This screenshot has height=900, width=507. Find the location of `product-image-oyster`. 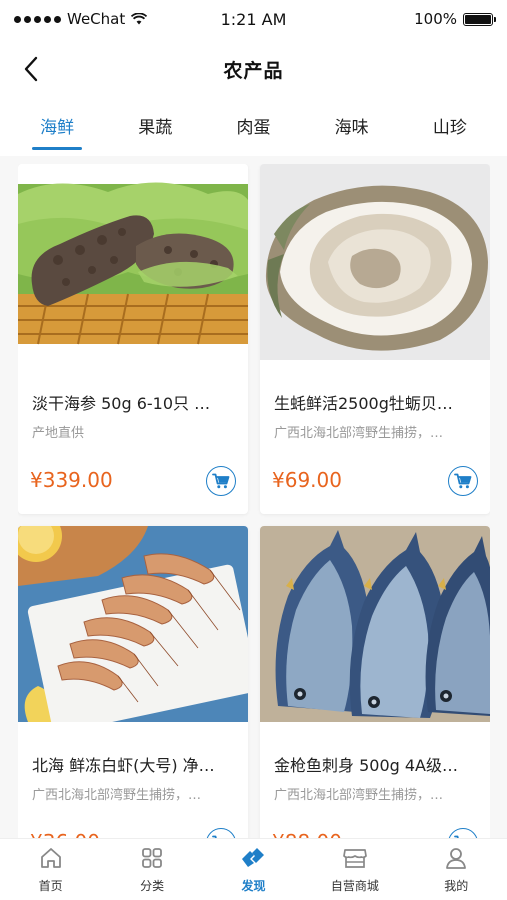

product-image-oyster is located at coordinates (375, 262).